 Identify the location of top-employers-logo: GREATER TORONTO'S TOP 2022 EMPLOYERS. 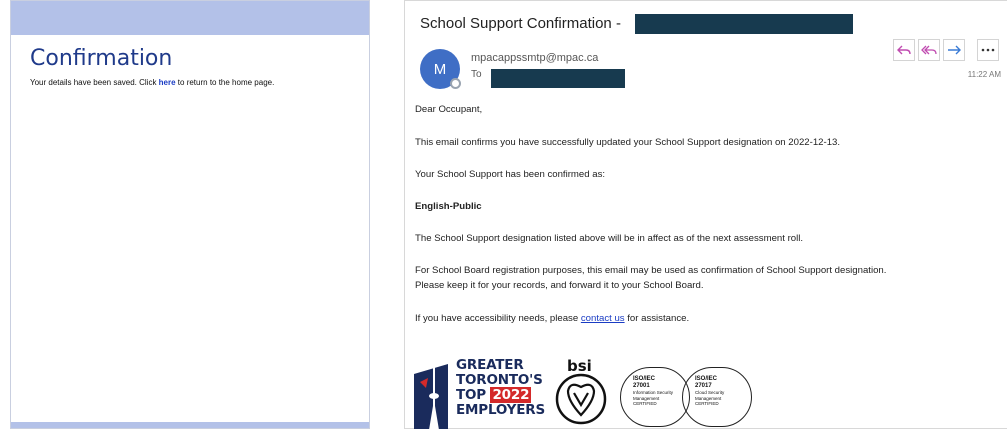
(479, 393).